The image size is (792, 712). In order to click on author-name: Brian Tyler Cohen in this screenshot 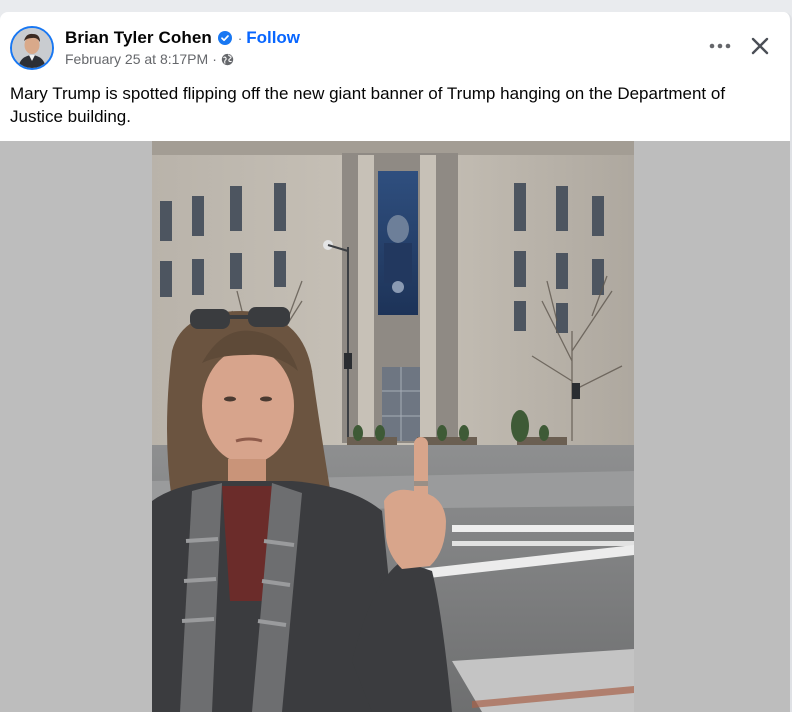, I will do `click(138, 38)`.